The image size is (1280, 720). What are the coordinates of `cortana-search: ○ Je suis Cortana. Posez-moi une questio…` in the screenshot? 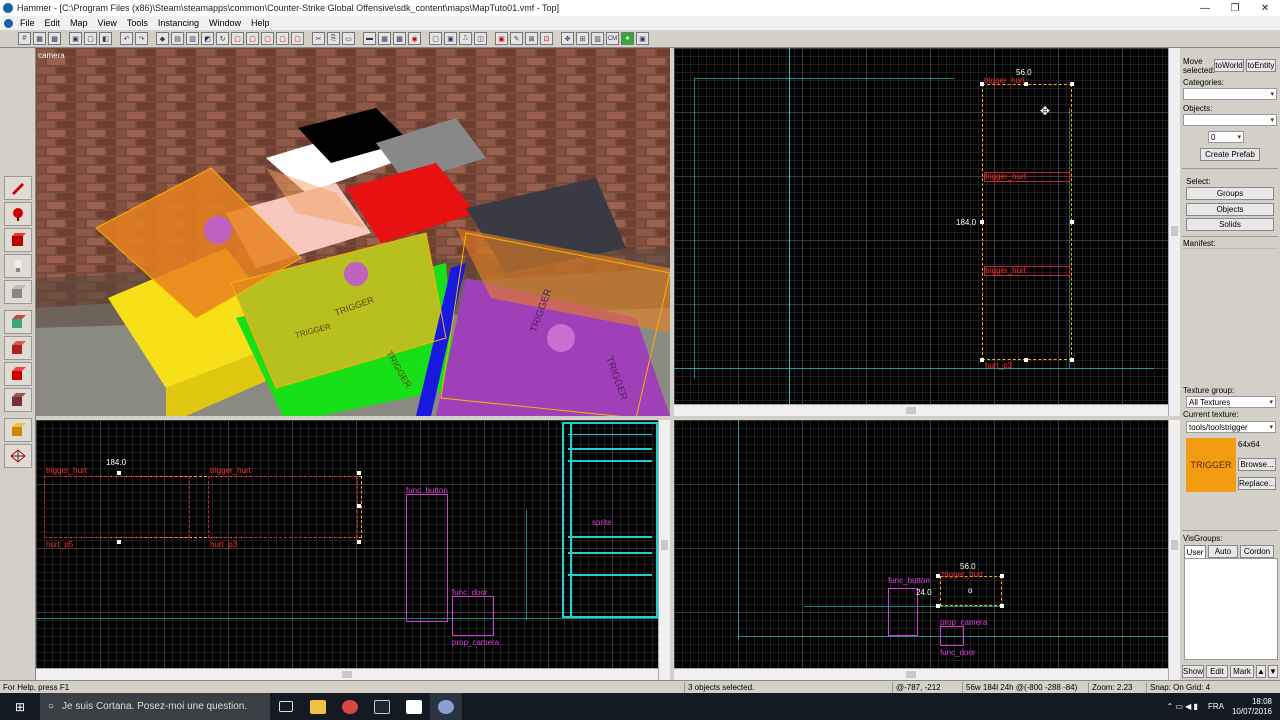 It's located at (155, 706).